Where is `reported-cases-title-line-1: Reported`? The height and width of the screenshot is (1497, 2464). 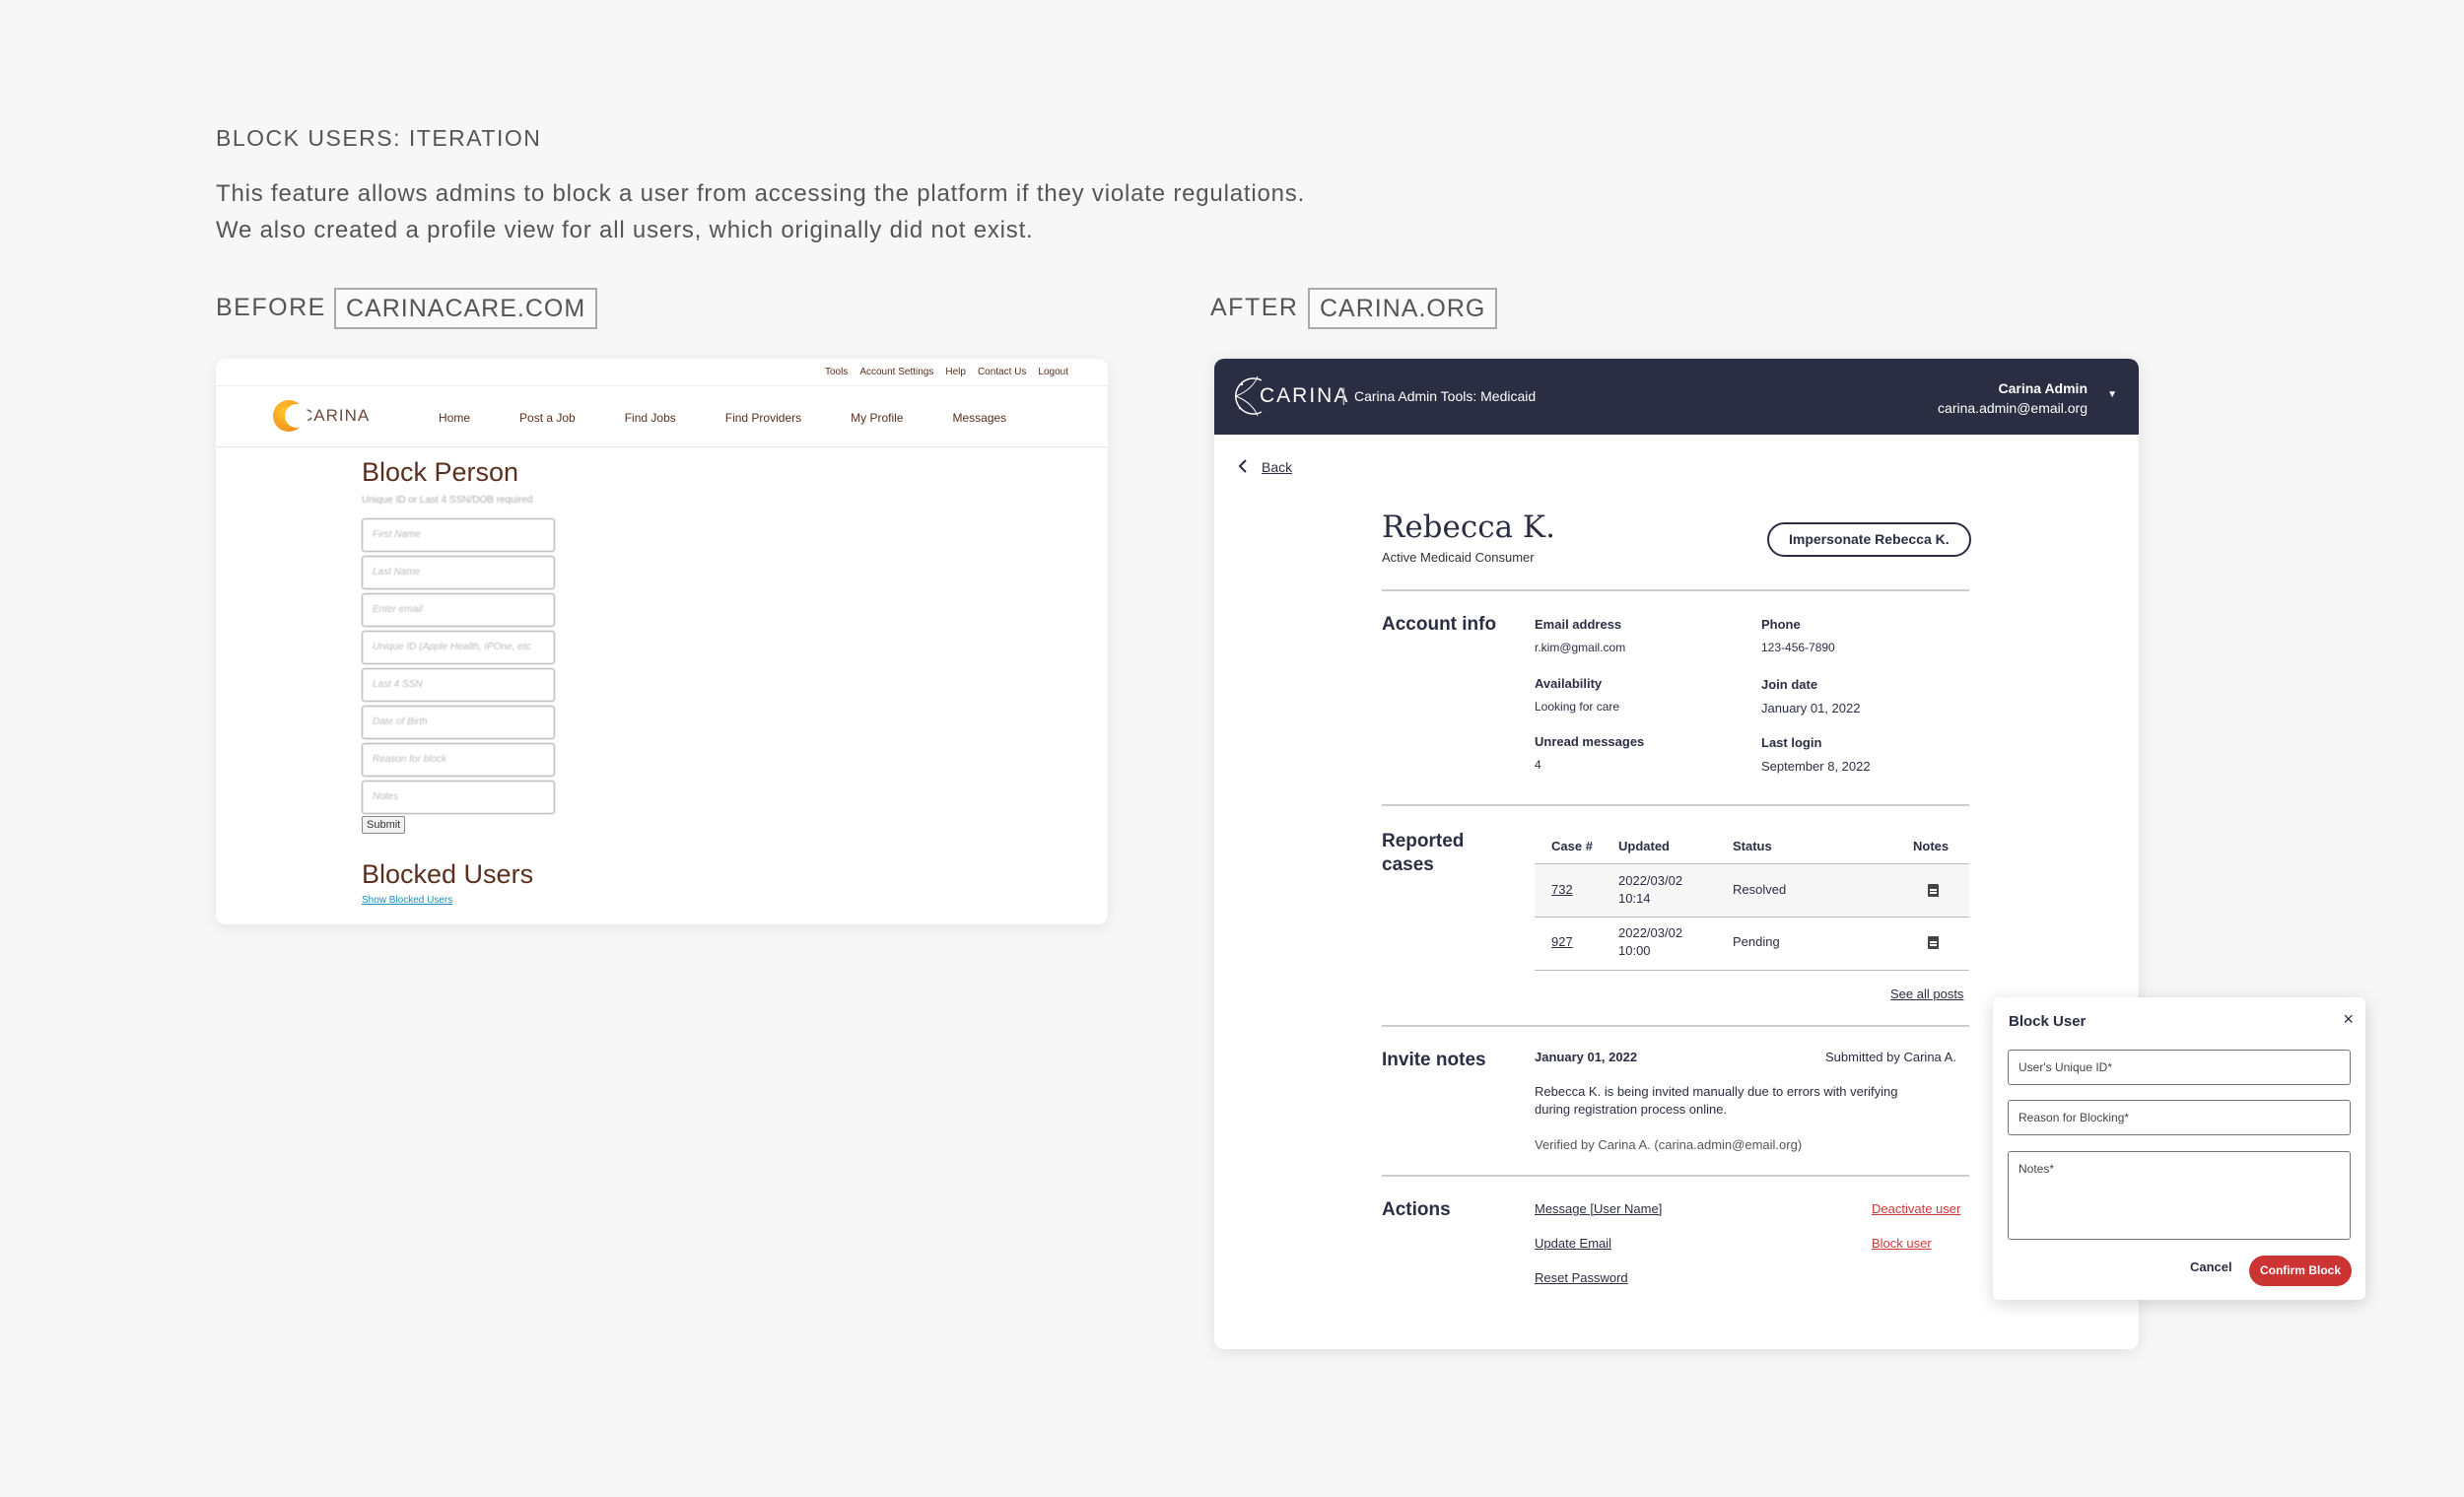 reported-cases-title-line-1: Reported is located at coordinates (1423, 841).